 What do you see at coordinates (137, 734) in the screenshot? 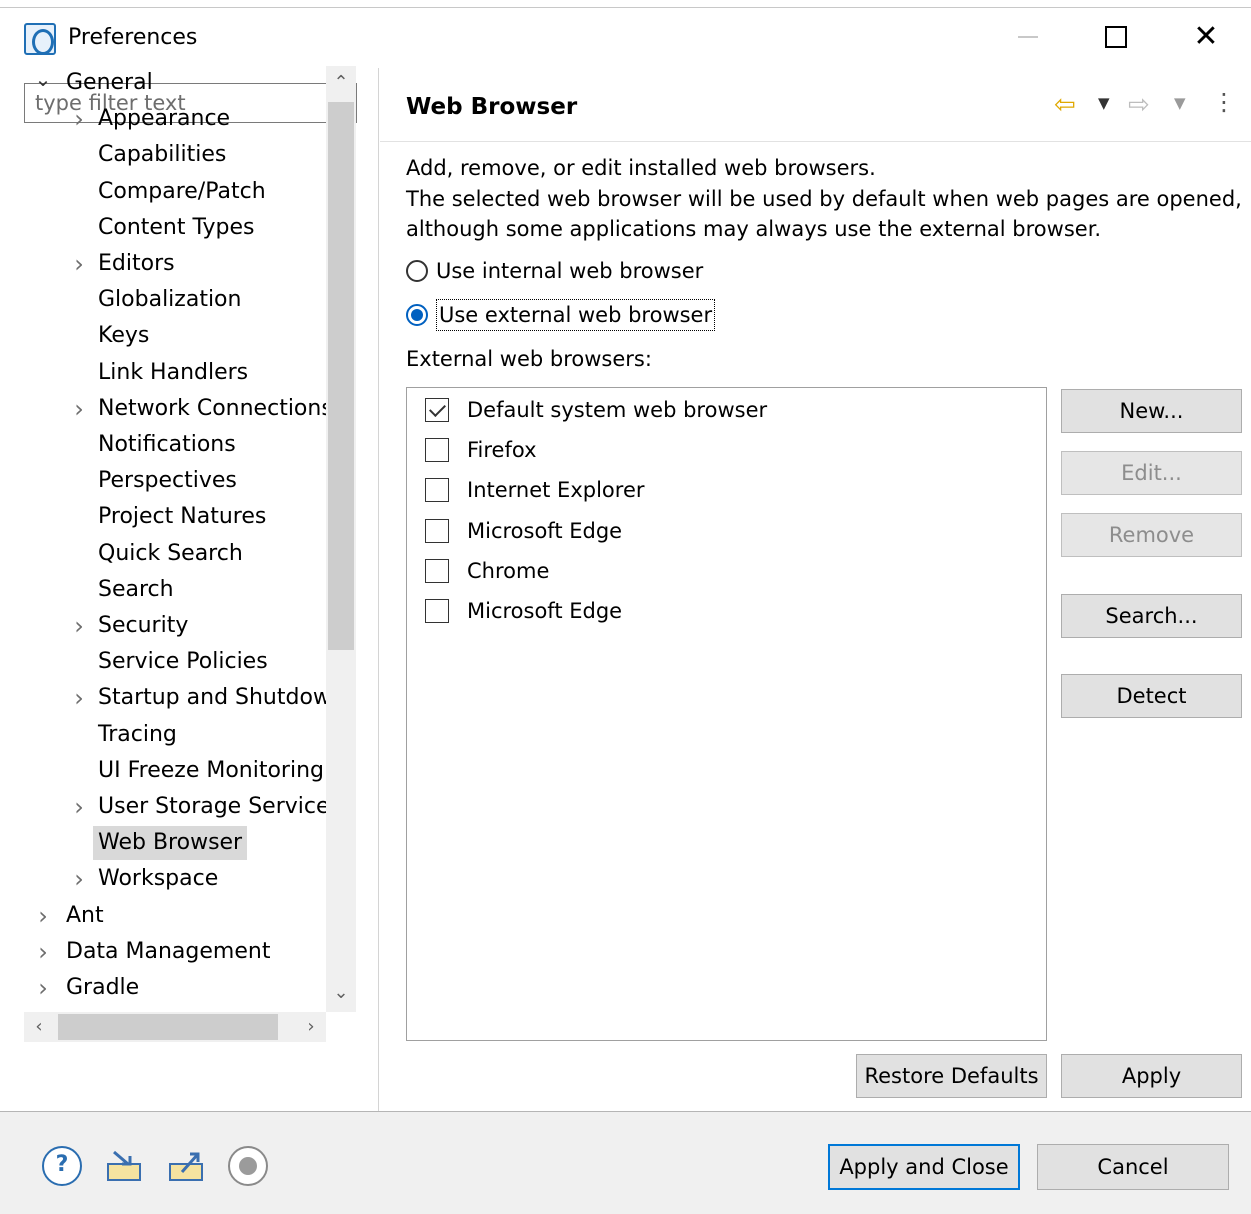
I see `tree-item-label: Tracing` at bounding box center [137, 734].